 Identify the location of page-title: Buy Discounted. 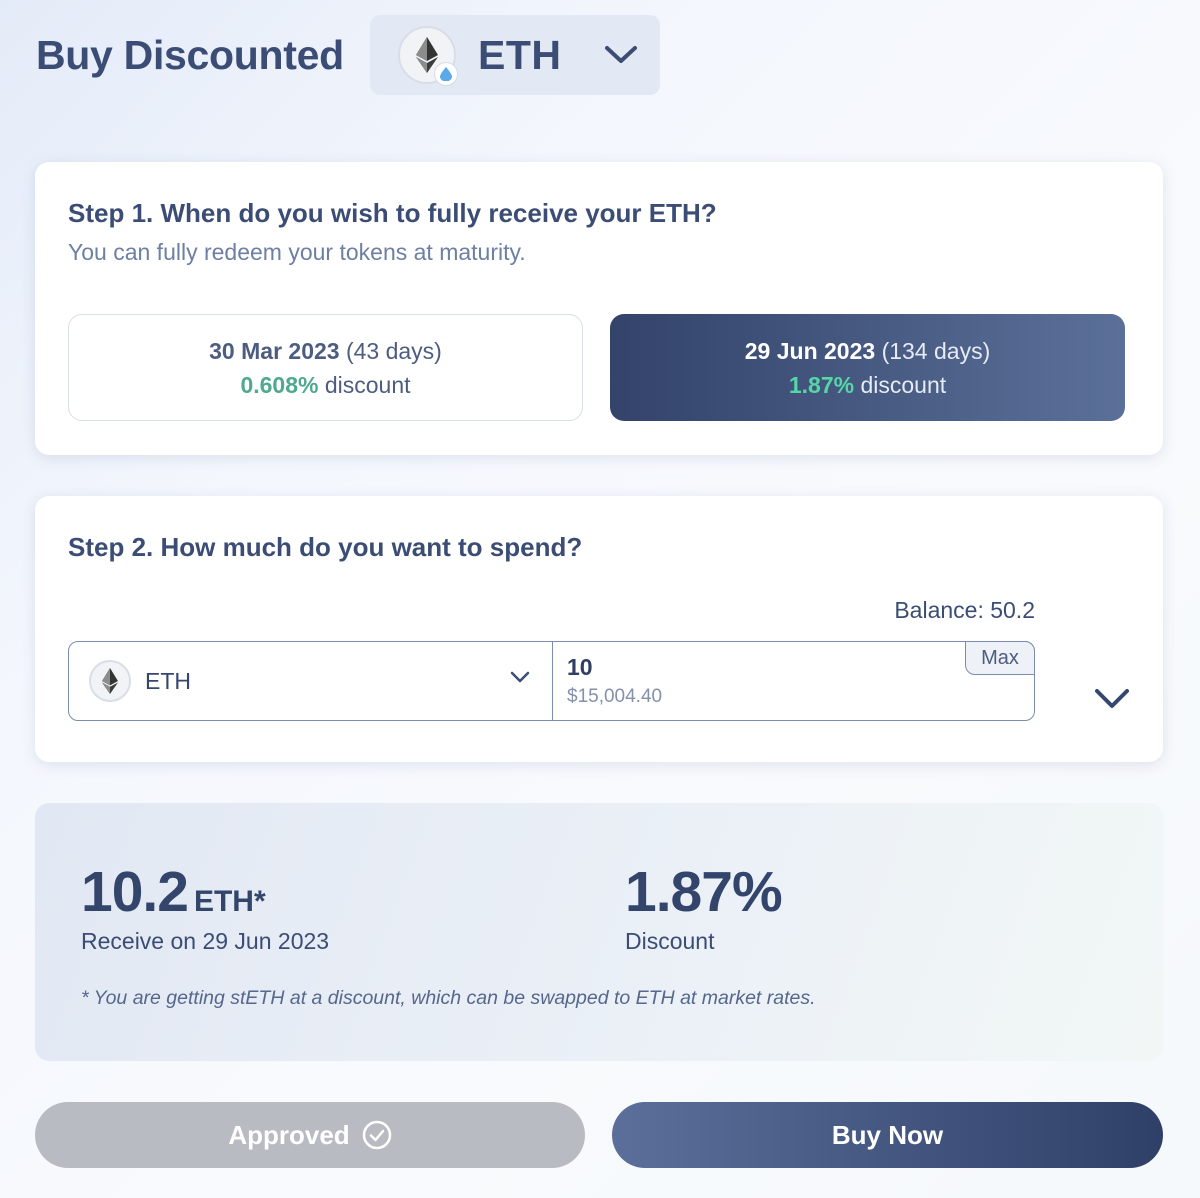
(190, 54).